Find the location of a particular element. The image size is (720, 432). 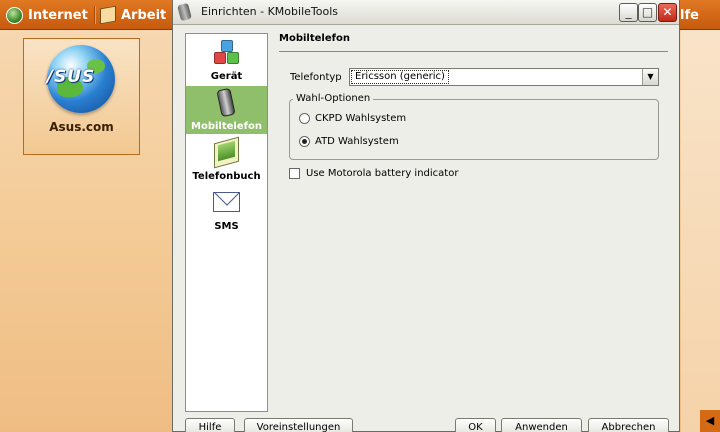

dial-options-group is located at coordinates (474, 129).